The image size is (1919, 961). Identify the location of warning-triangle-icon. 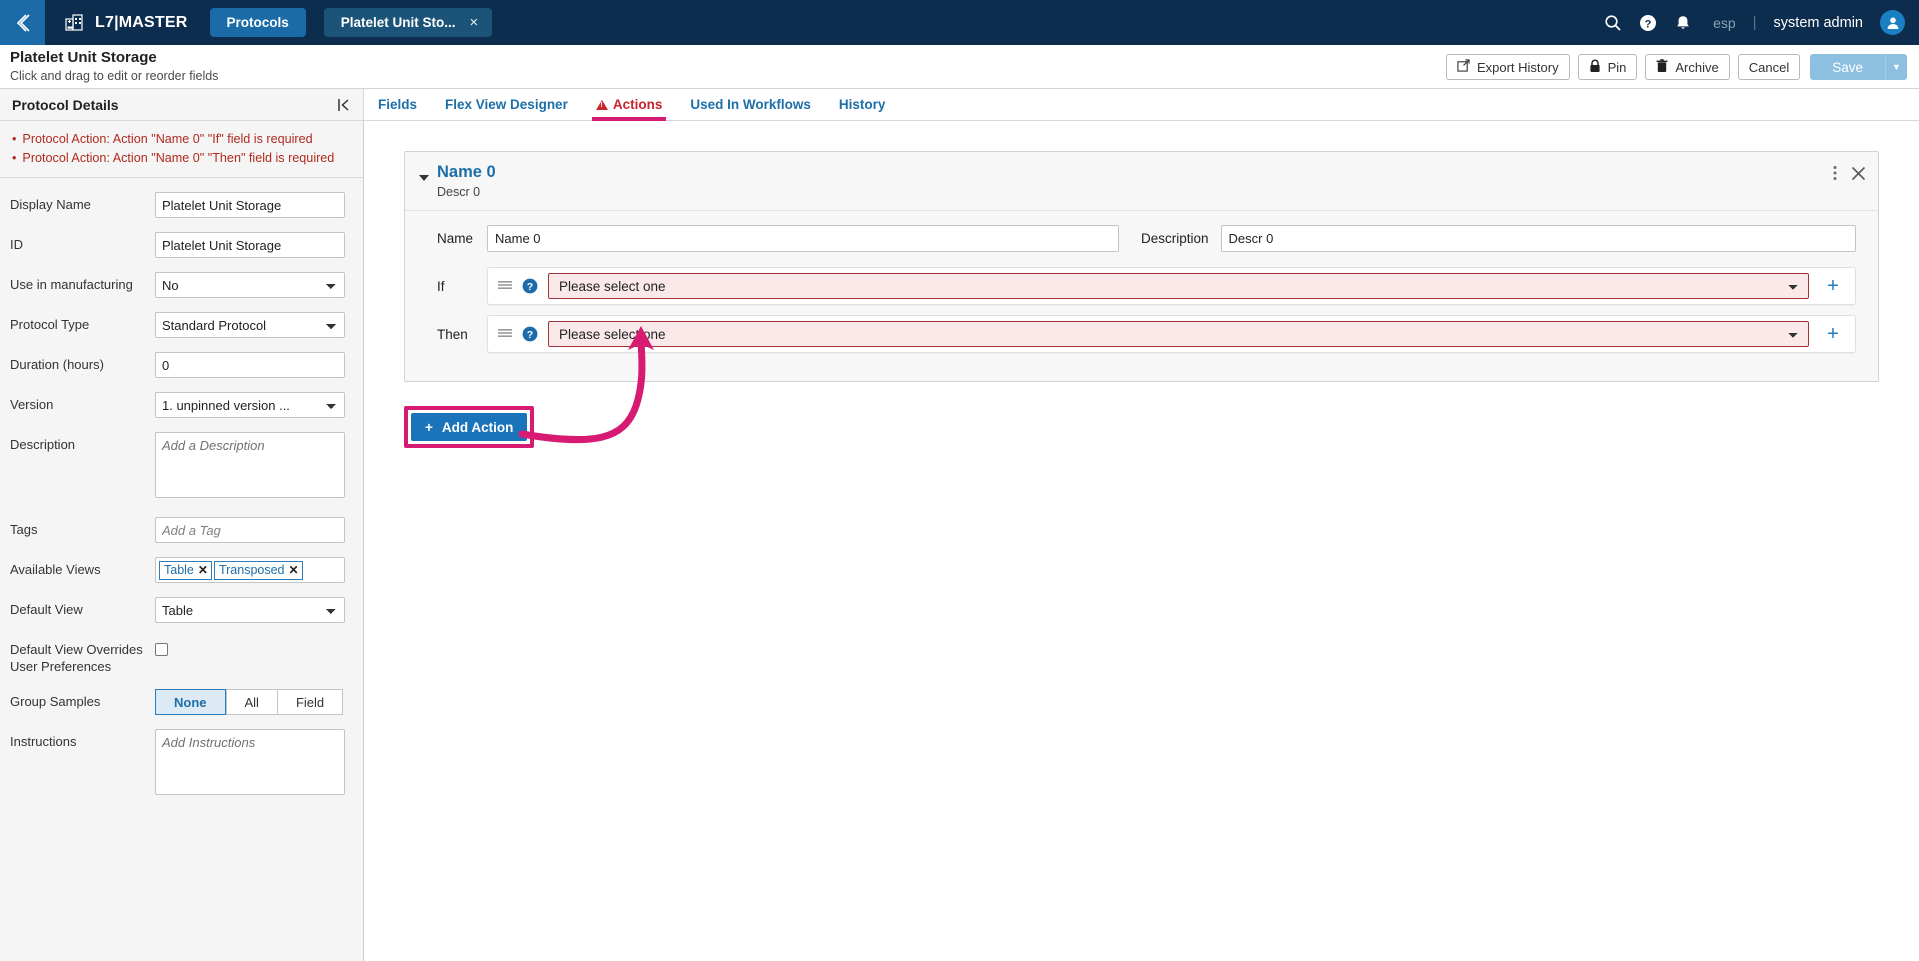
(601, 104).